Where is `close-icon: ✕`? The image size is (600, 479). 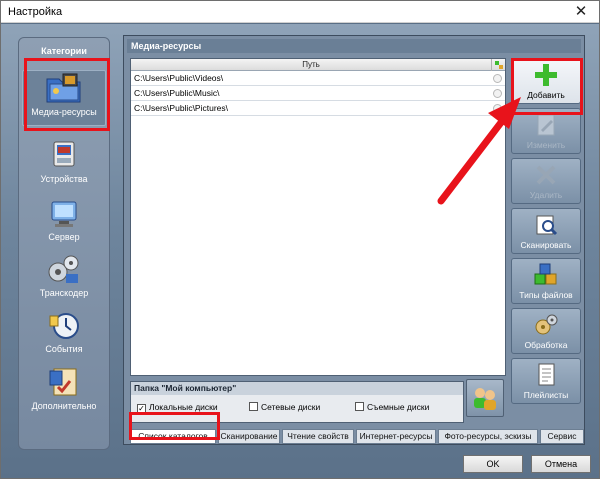
close-icon: ✕ is located at coordinates (581, 12).